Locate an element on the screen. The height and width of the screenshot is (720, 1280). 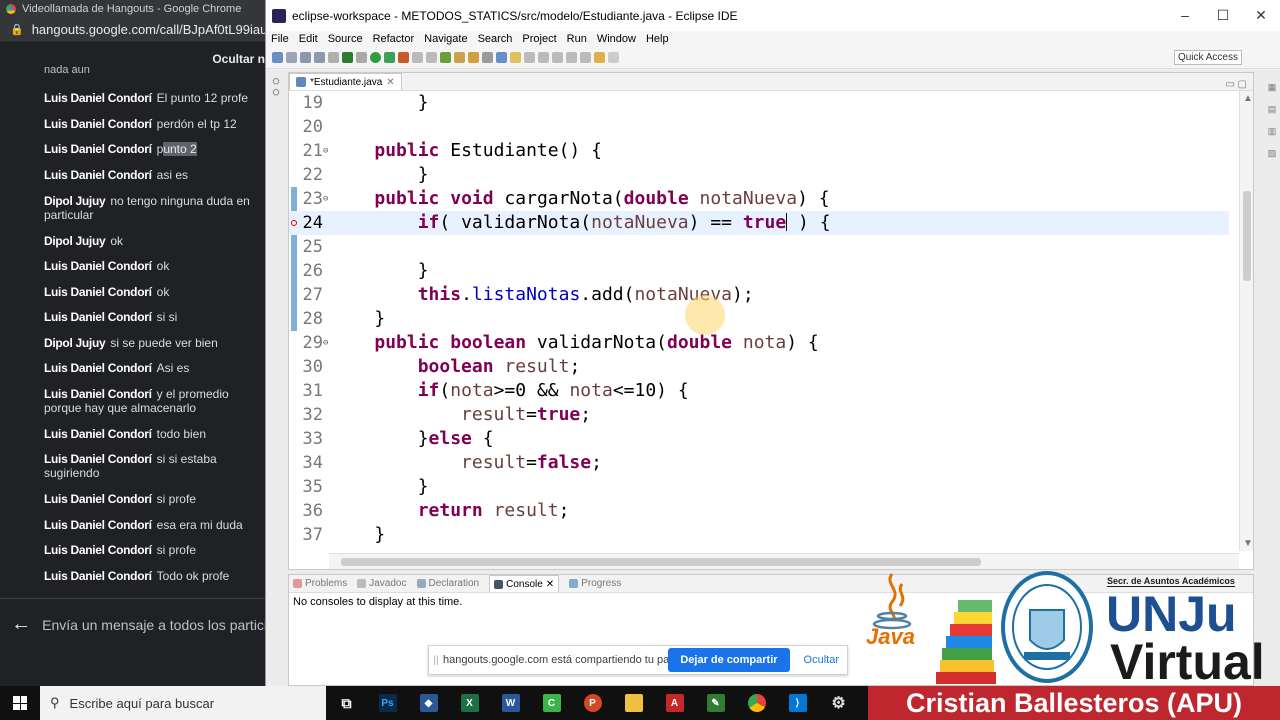
coverage-icon is located at coordinates (389, 57).